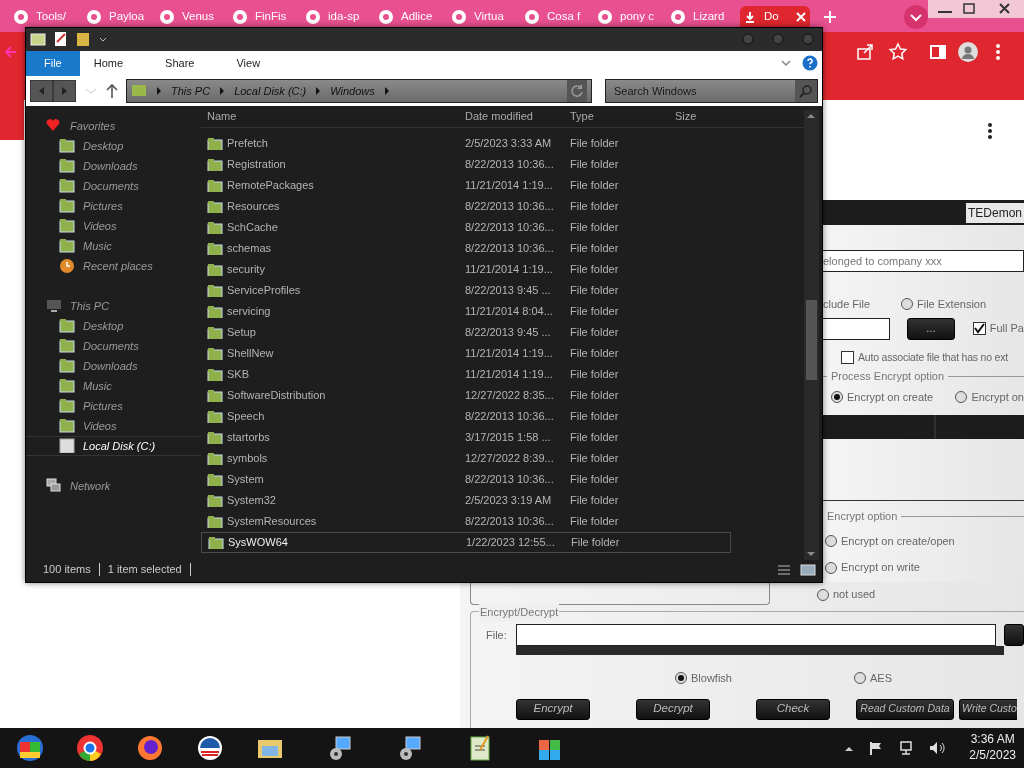  Describe the element at coordinates (466, 185) in the screenshot. I see `file-row: RemotePackages 11/21/2014 1:19... File folder` at that location.